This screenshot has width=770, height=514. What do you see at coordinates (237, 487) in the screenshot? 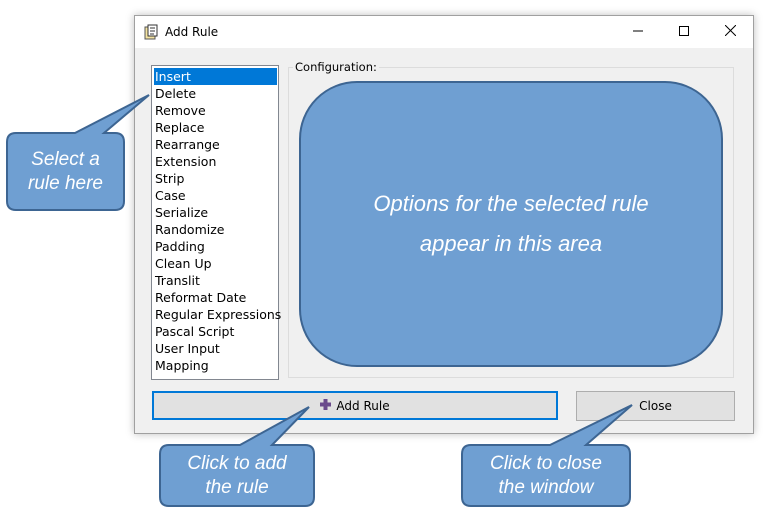
I see `add-rule-callout-line2: the rule` at bounding box center [237, 487].